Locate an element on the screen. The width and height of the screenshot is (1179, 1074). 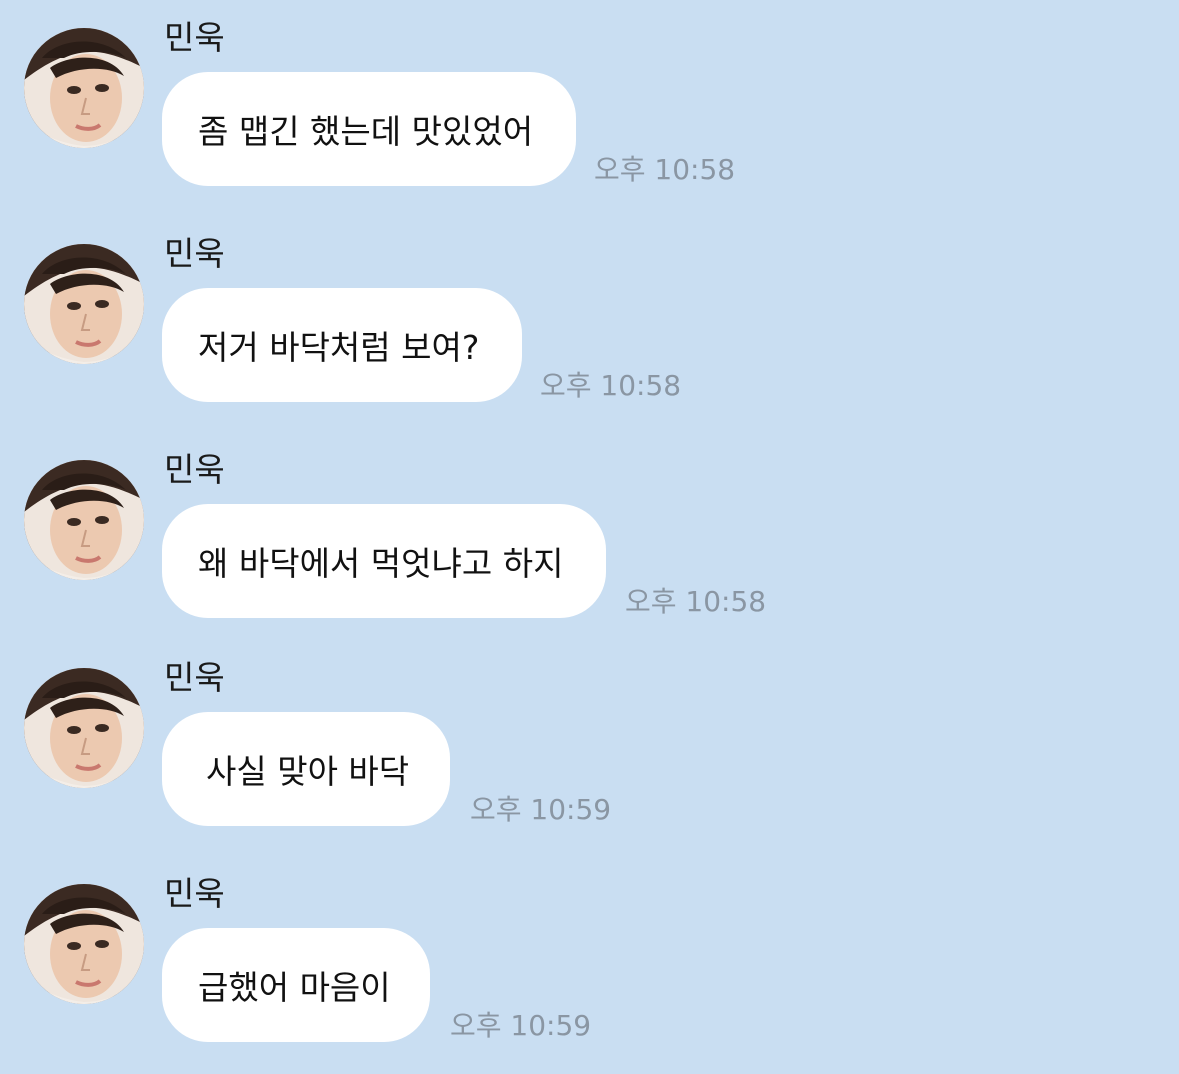
message-text: 왜 바닥에서 먹엇냐고 하지 is located at coordinates (381, 563).